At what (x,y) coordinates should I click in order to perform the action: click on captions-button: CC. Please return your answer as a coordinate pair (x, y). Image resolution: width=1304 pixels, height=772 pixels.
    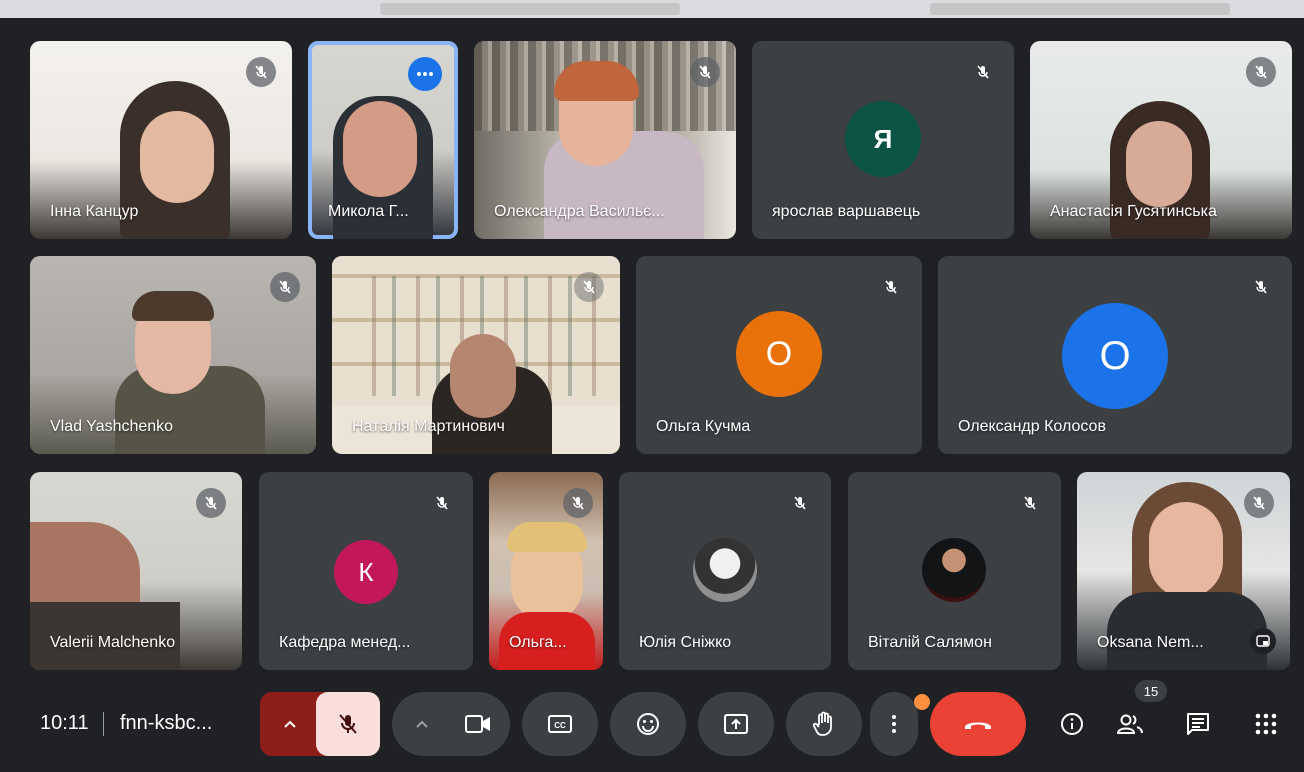
    Looking at the image, I should click on (560, 724).